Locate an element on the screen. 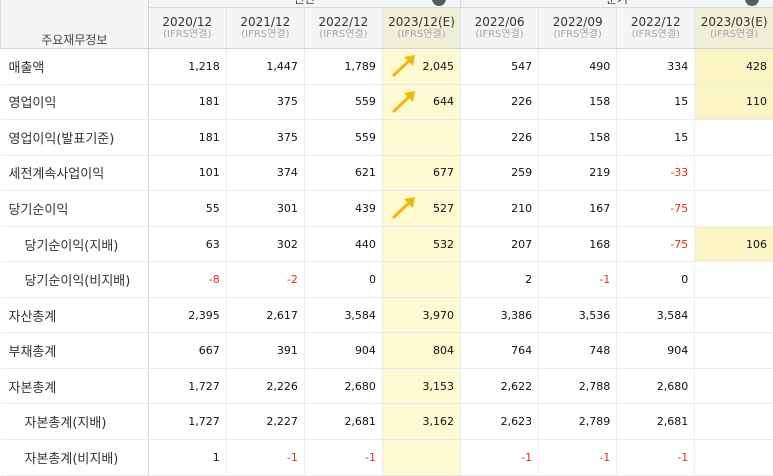  table-cell: 55 is located at coordinates (187, 209).